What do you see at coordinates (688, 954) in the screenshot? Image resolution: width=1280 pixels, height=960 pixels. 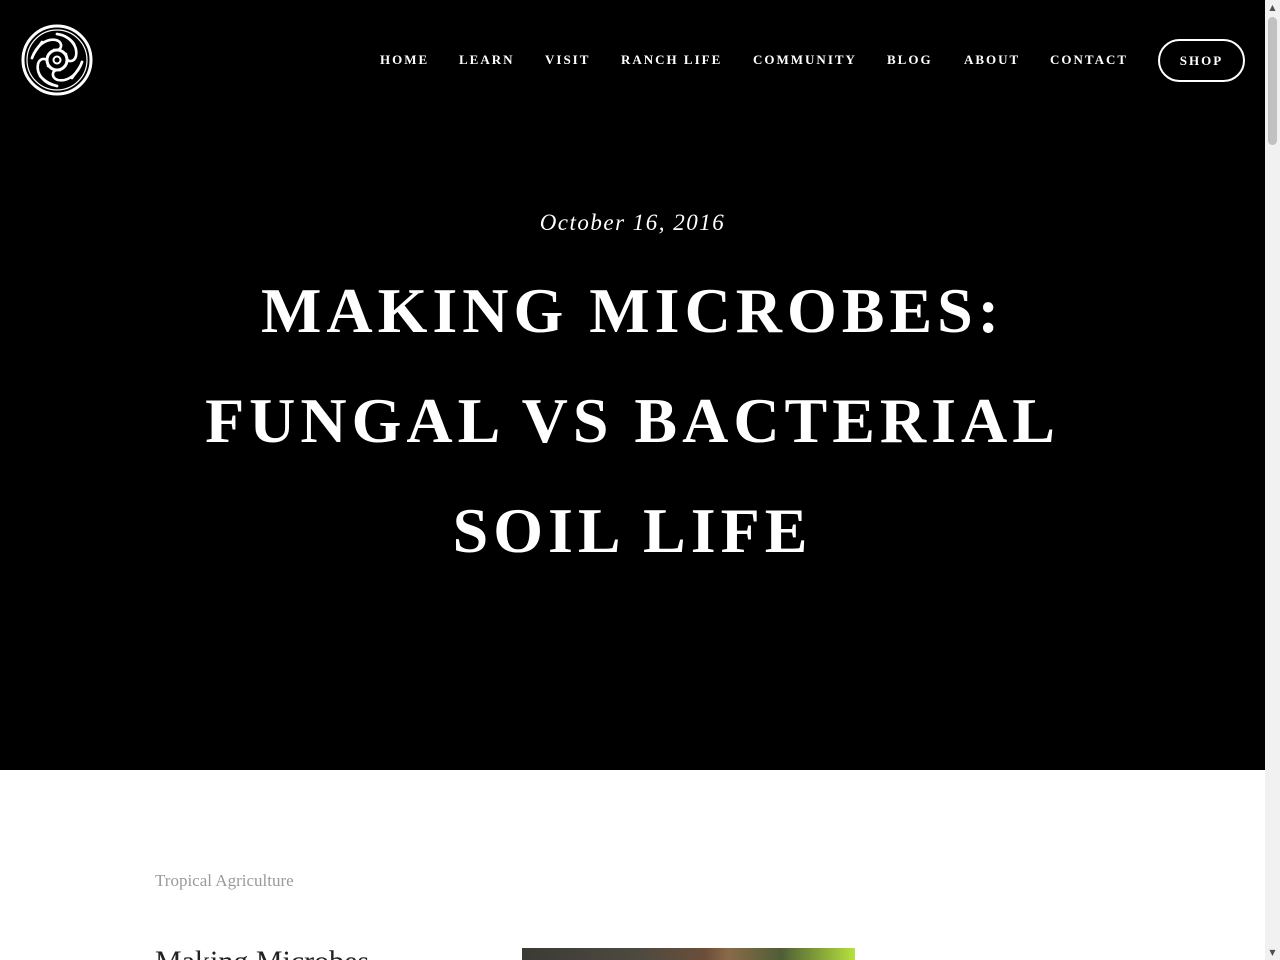 I see `article-photo` at bounding box center [688, 954].